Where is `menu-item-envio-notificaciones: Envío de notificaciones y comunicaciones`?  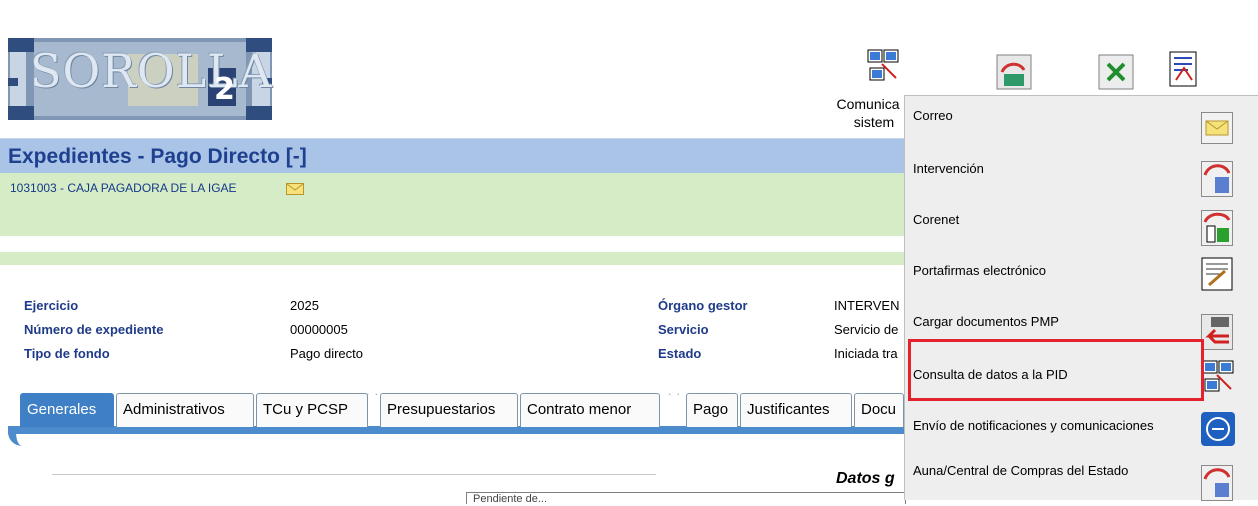 menu-item-envio-notificaciones: Envío de notificaciones y comunicaciones is located at coordinates (1081, 427).